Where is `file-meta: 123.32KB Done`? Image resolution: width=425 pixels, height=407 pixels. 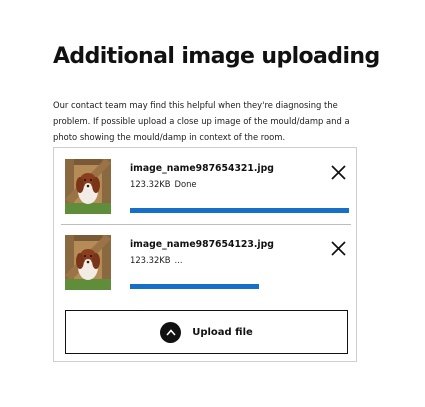 file-meta: 123.32KB Done is located at coordinates (163, 184).